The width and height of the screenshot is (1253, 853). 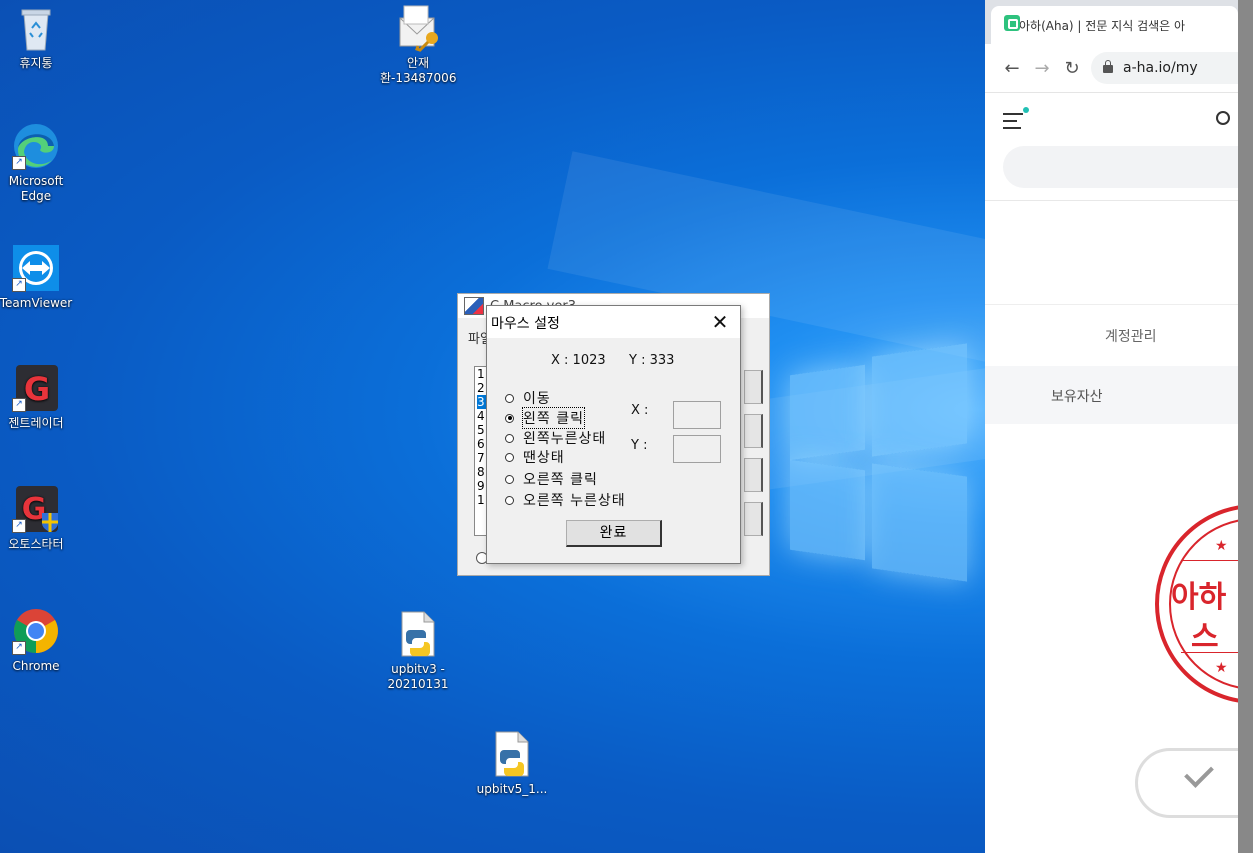 I want to click on radio-left-press: 왼쪽누른상태, so click(x=555, y=438).